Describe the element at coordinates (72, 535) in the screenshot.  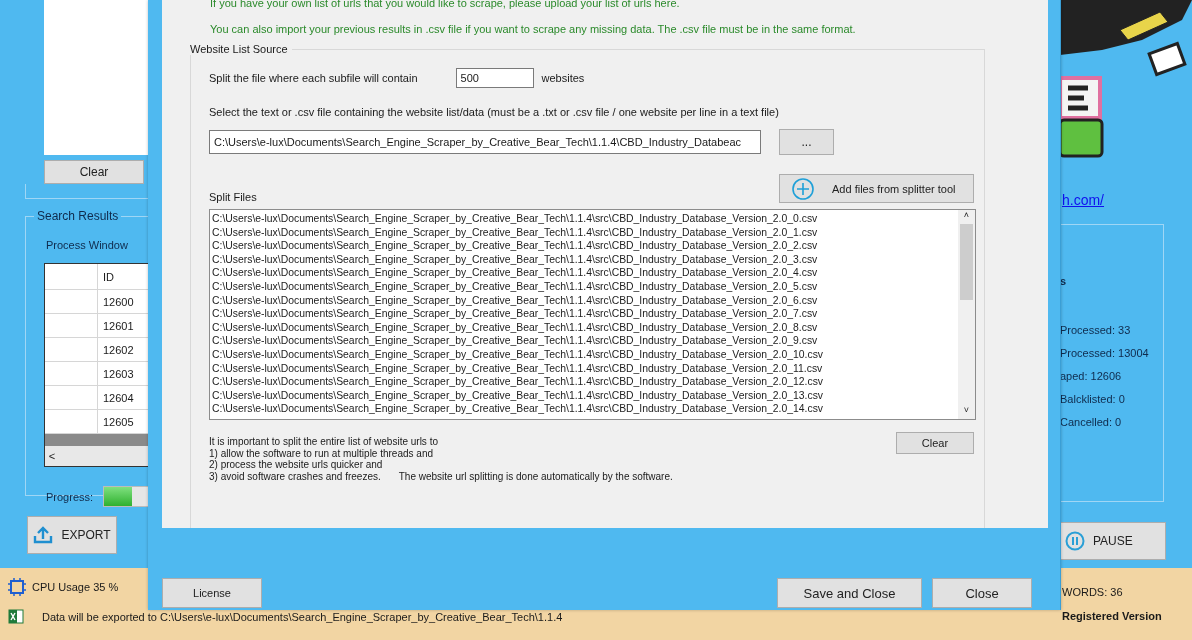
I see `export-button: EXPORT` at that location.